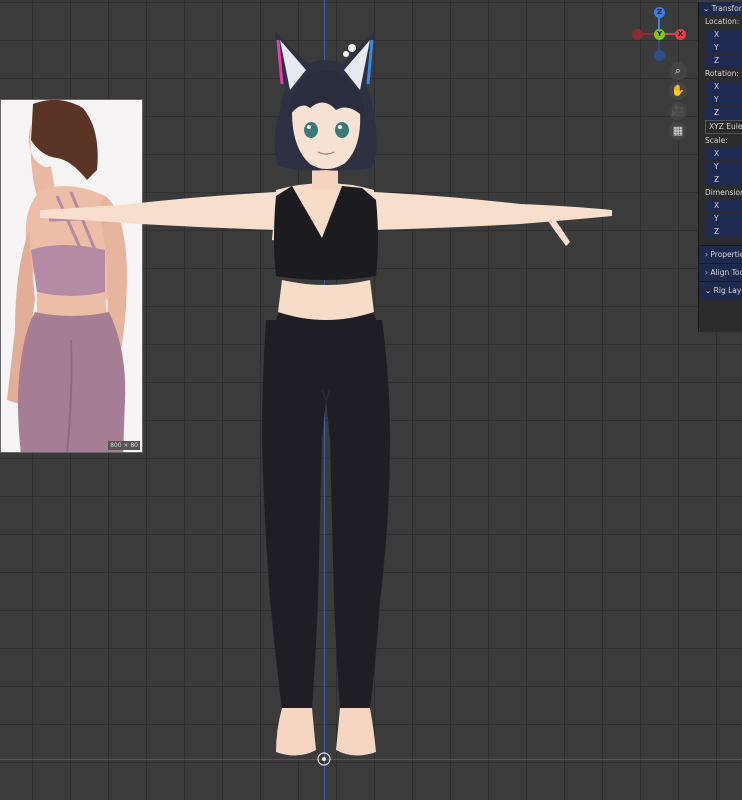 The width and height of the screenshot is (742, 800). What do you see at coordinates (723, 167) in the screenshot?
I see `scale-y-field: Y` at bounding box center [723, 167].